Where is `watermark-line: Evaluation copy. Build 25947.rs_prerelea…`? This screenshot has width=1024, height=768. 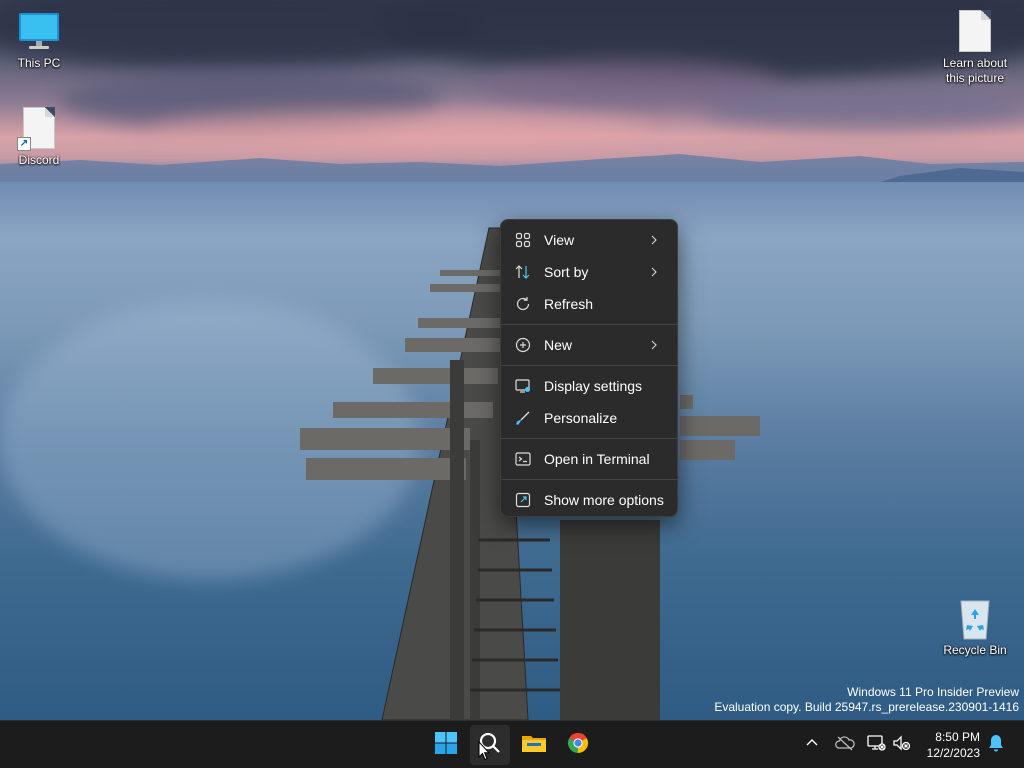 watermark-line: Evaluation copy. Build 25947.rs_prerelea… is located at coordinates (866, 707).